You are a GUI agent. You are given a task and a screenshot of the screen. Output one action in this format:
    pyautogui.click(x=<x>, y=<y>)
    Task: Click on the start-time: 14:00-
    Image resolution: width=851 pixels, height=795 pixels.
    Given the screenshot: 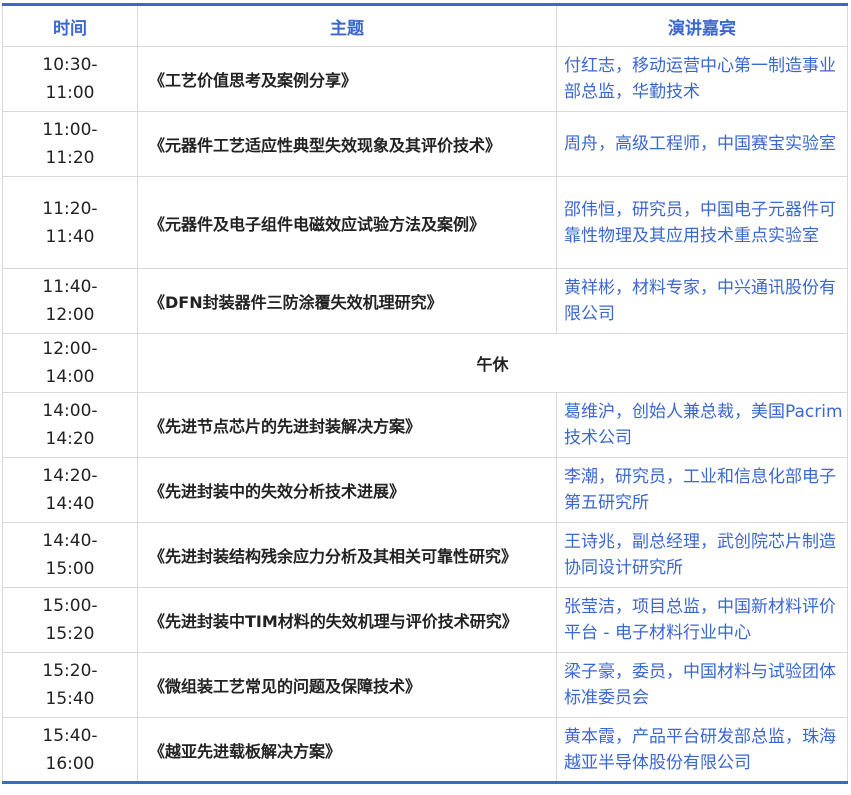 What is the action you would take?
    pyautogui.click(x=70, y=411)
    